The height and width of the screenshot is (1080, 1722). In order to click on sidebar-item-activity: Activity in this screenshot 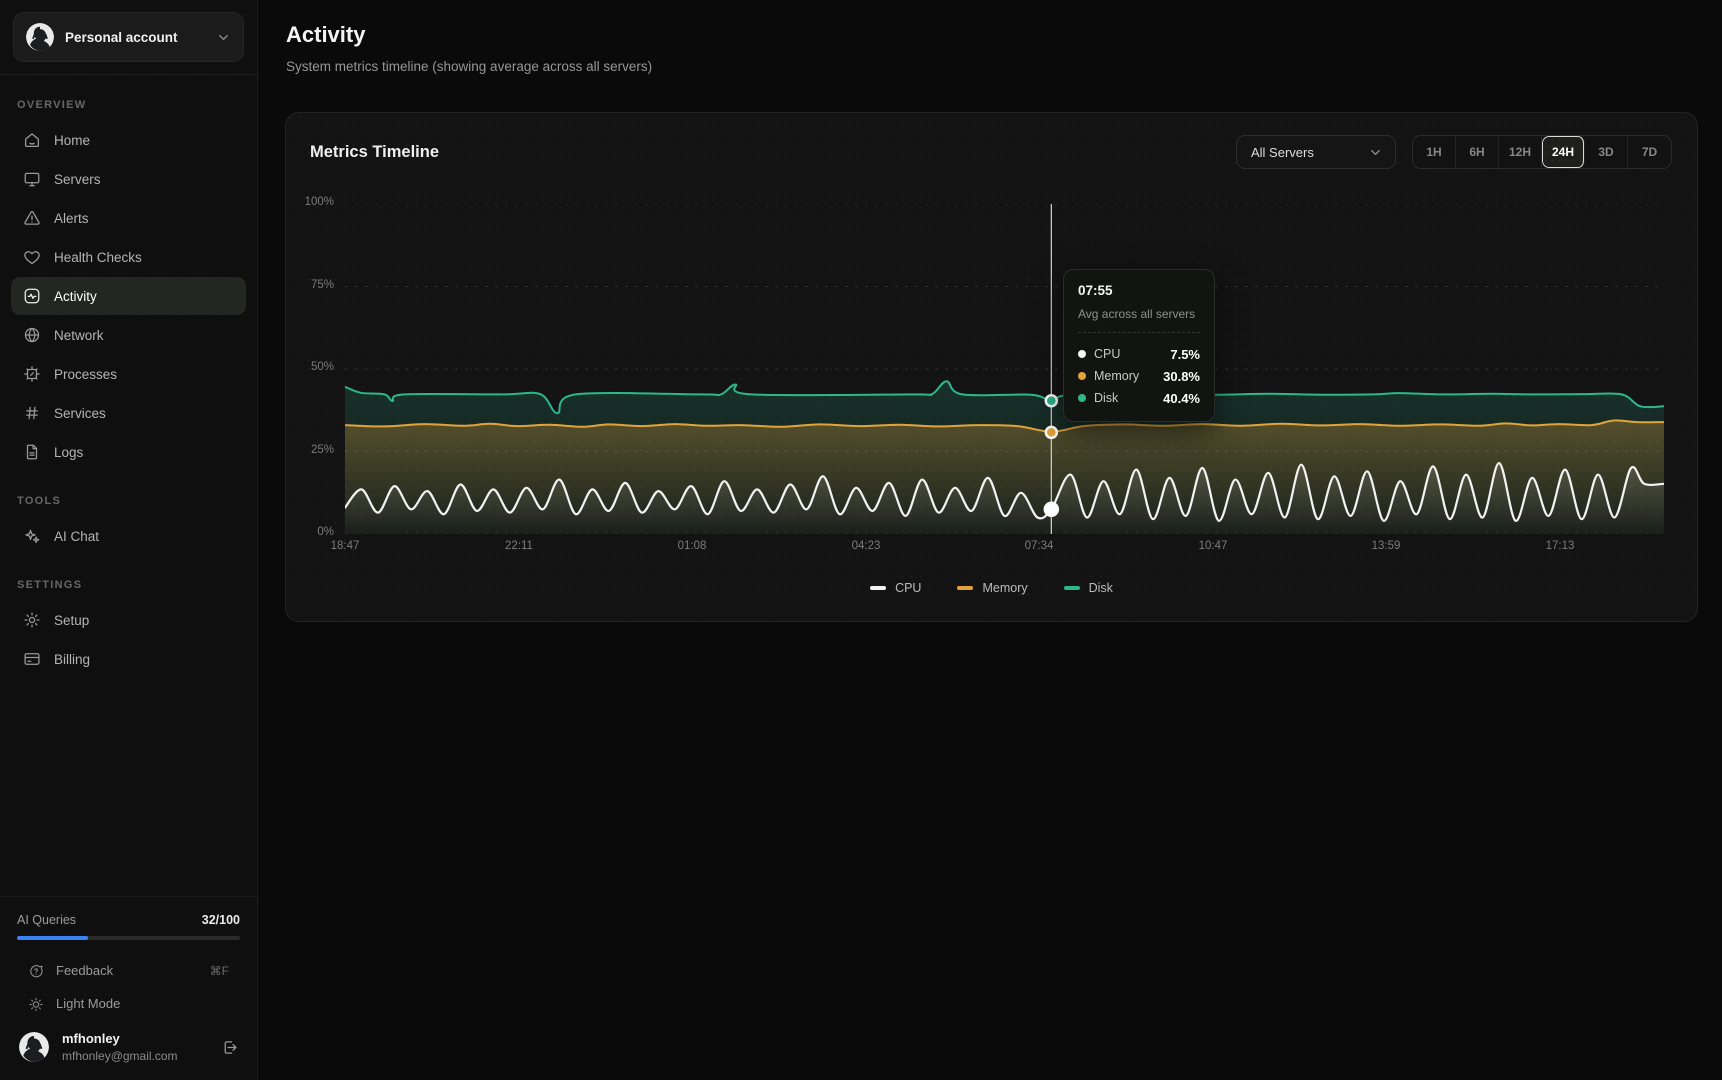, I will do `click(128, 296)`.